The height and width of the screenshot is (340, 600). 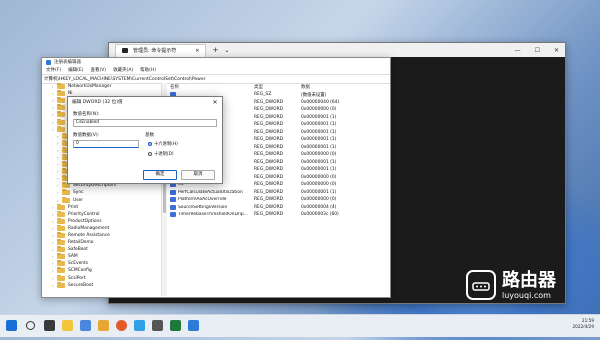 What do you see at coordinates (90, 87) in the screenshot?
I see `tree-node-label: NetworkUxManager` at bounding box center [90, 87].